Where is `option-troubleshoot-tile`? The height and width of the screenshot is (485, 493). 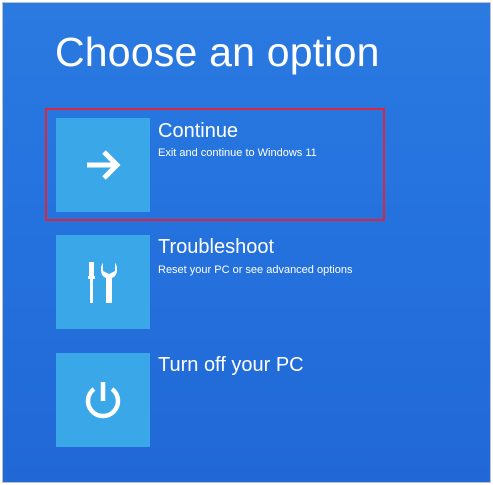 option-troubleshoot-tile is located at coordinates (103, 282).